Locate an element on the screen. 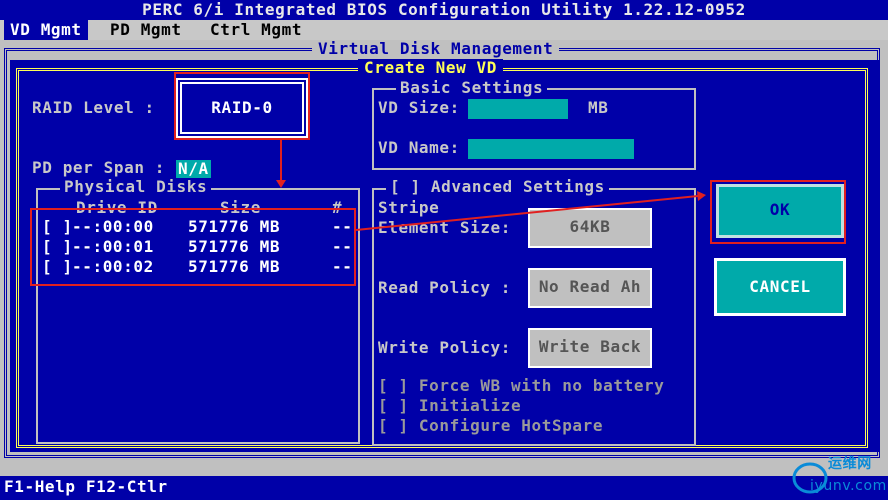  watermark-url: iyunv.com is located at coordinates (848, 486).